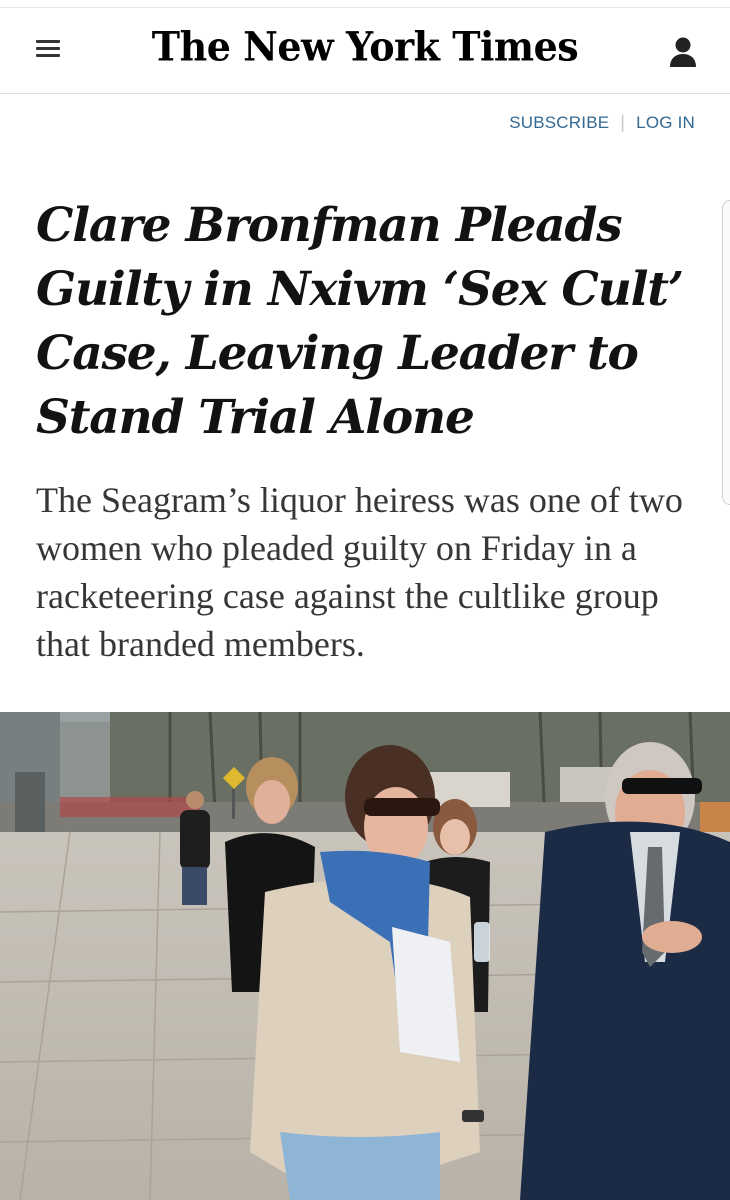 Image resolution: width=730 pixels, height=1200 pixels. What do you see at coordinates (559, 122) in the screenshot?
I see `subscribe-link: SUBSCRIBE` at bounding box center [559, 122].